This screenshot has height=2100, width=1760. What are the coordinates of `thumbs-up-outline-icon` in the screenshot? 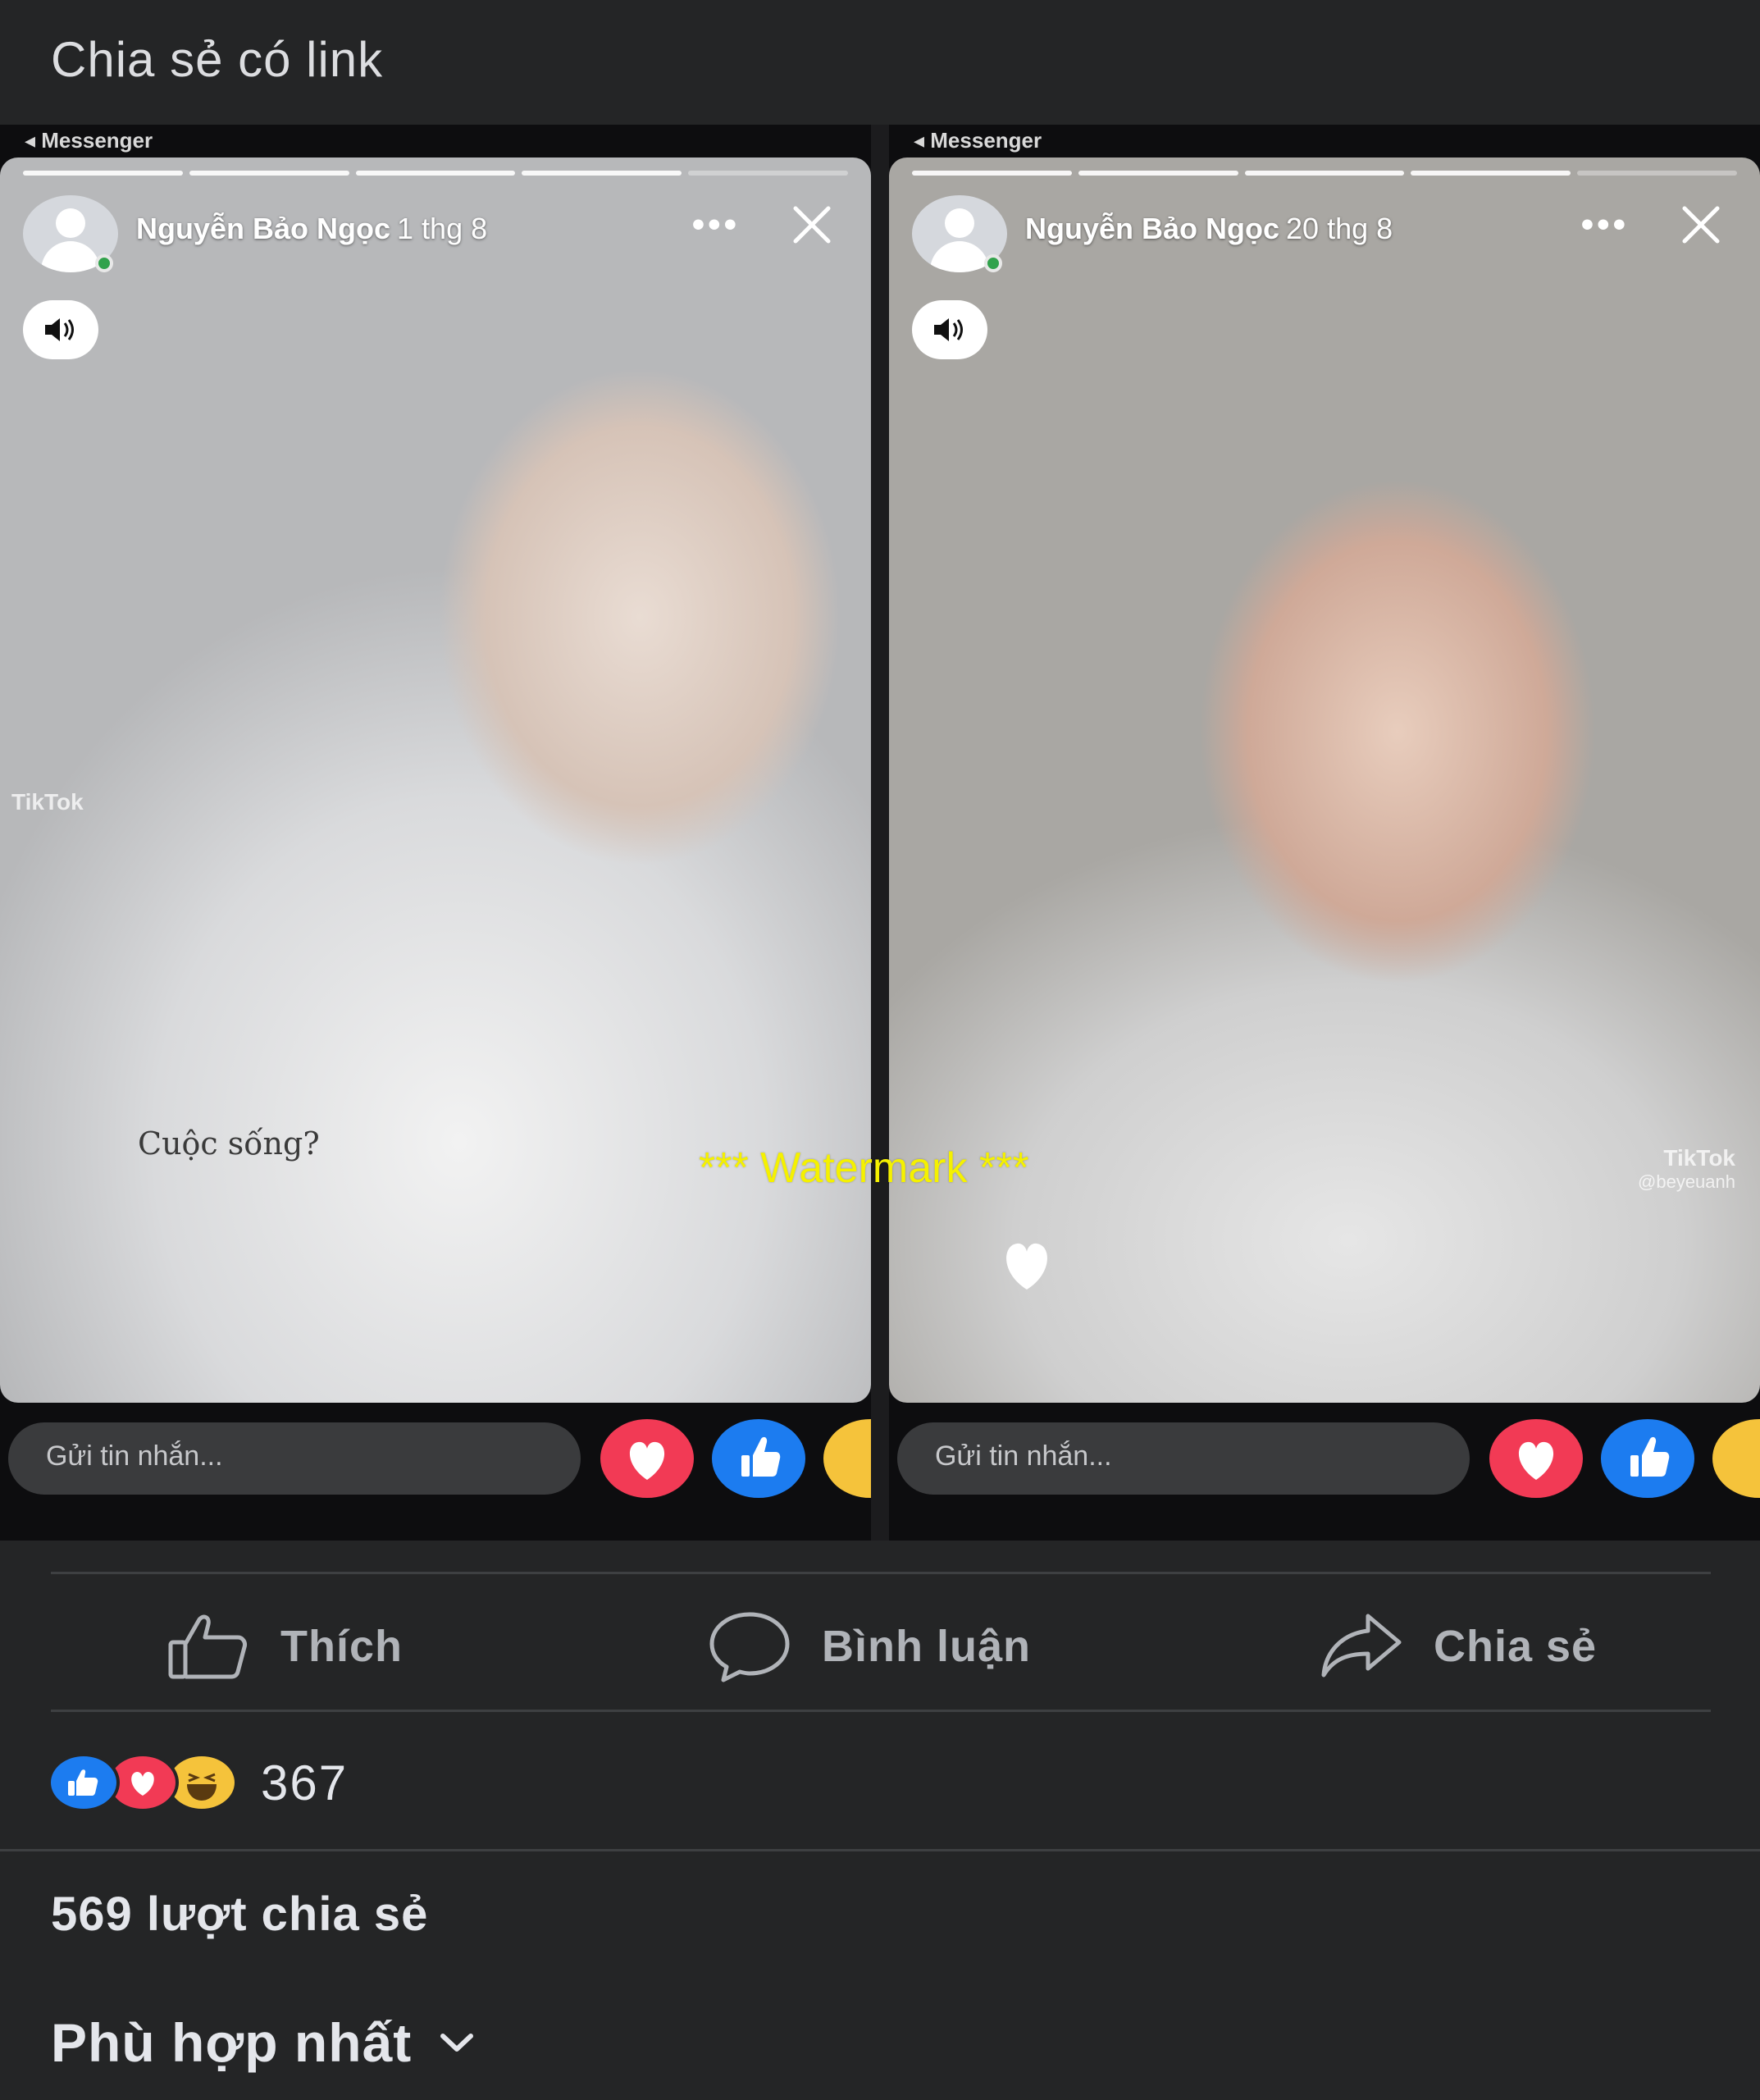 It's located at (207, 1647).